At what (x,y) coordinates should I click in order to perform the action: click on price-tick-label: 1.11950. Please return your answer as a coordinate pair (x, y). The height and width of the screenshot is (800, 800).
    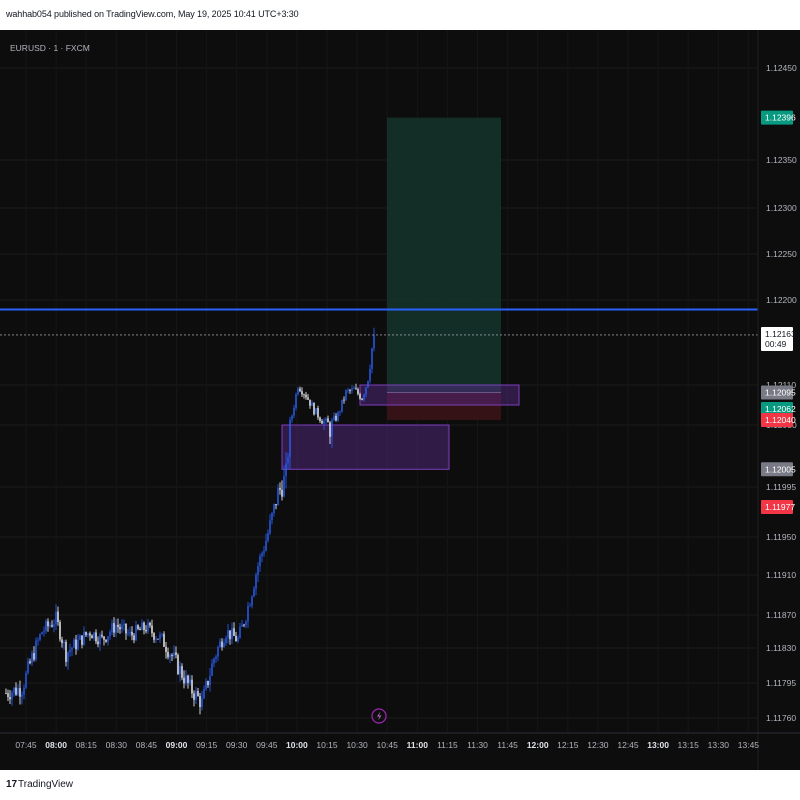
    Looking at the image, I should click on (781, 537).